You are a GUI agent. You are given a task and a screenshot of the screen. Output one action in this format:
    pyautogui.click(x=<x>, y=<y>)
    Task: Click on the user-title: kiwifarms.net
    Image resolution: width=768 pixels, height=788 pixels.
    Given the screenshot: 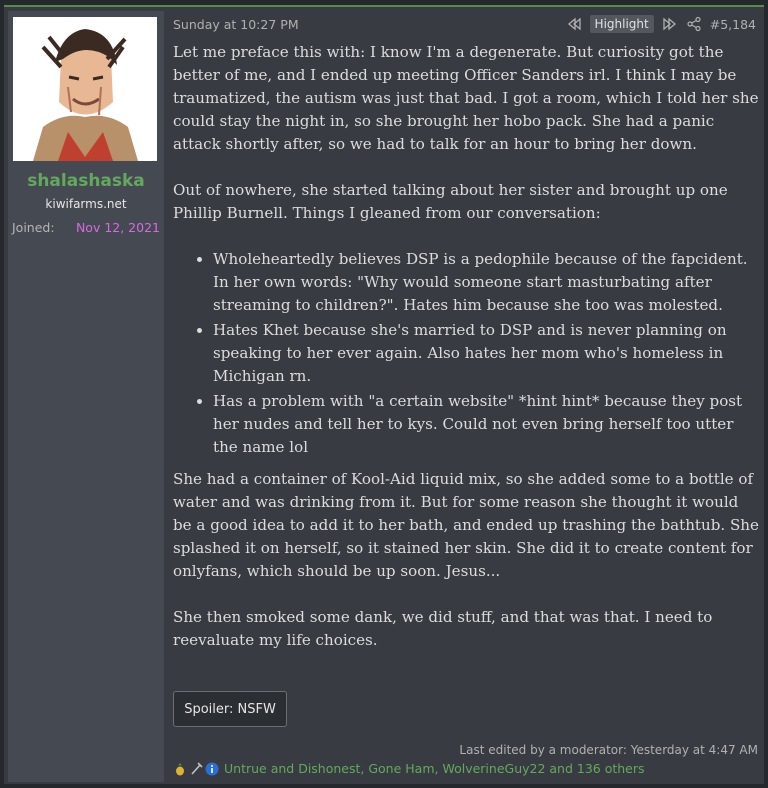 What is the action you would take?
    pyautogui.click(x=86, y=204)
    